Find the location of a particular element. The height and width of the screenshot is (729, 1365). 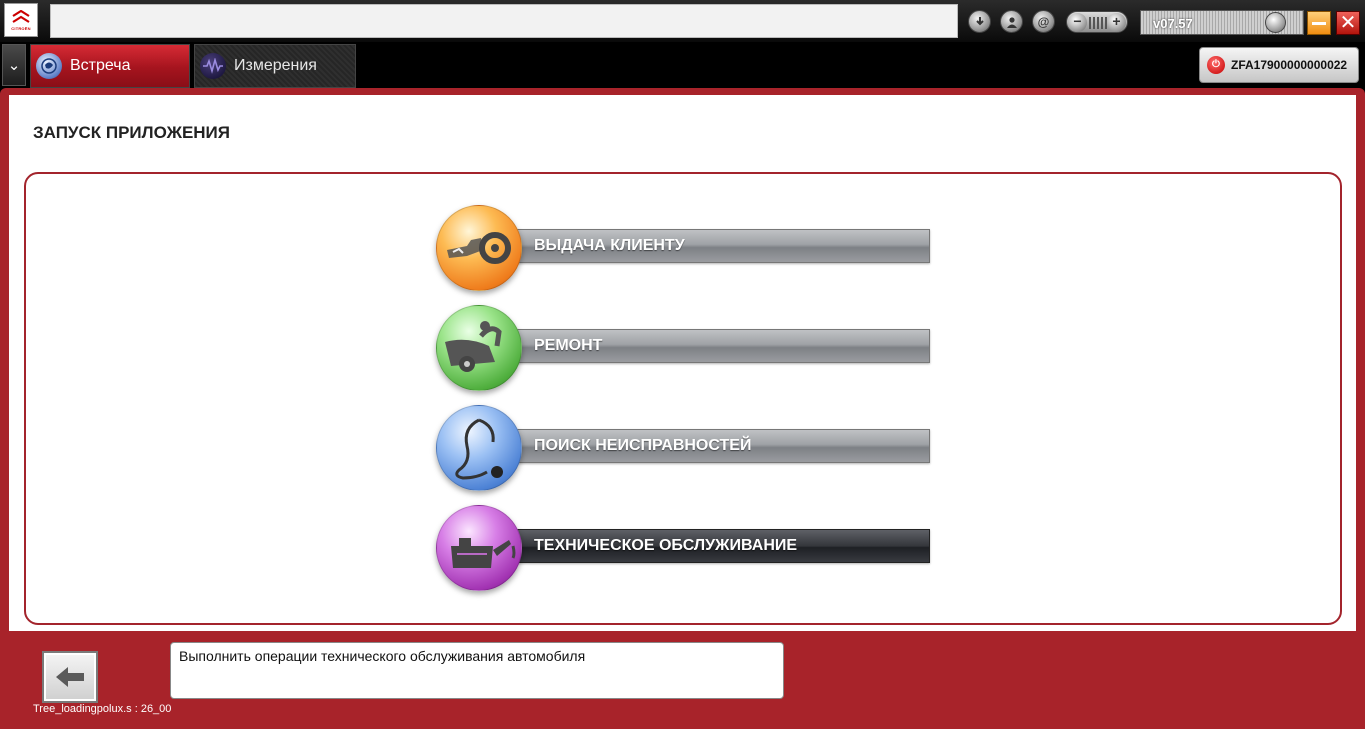

tab-vstrecha: Встреча is located at coordinates (110, 66).